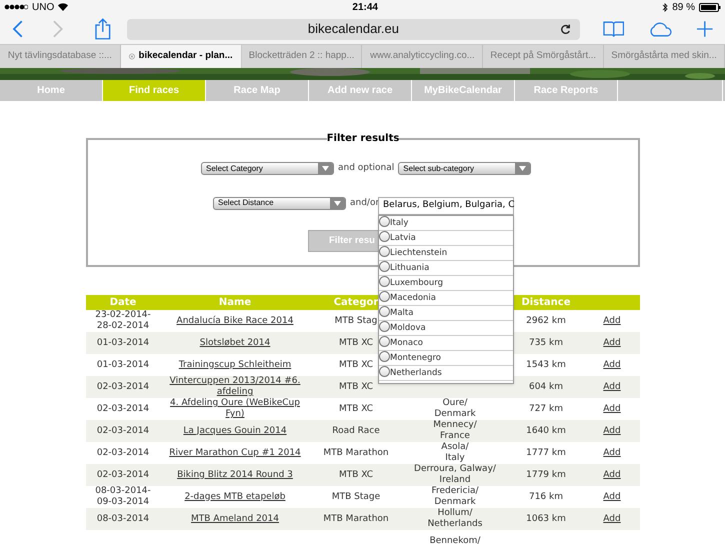 The image size is (725, 544). What do you see at coordinates (612, 302) in the screenshot?
I see `header-cell` at bounding box center [612, 302].